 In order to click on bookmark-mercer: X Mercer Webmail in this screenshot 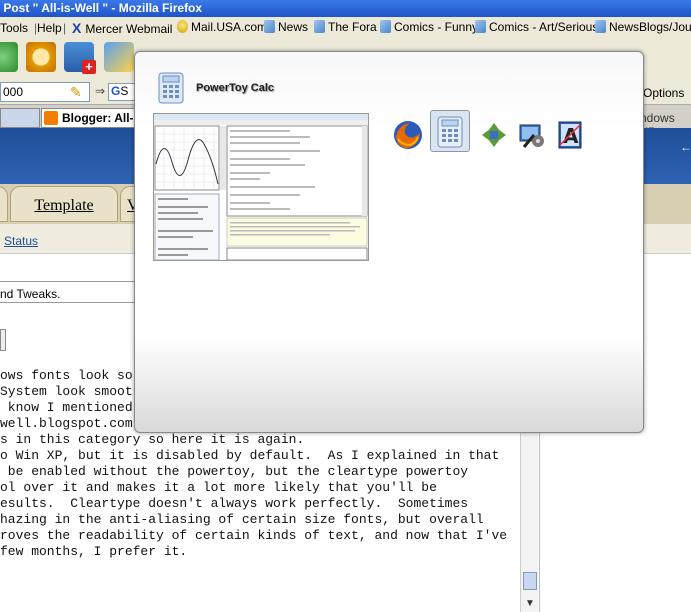, I will do `click(122, 28)`.